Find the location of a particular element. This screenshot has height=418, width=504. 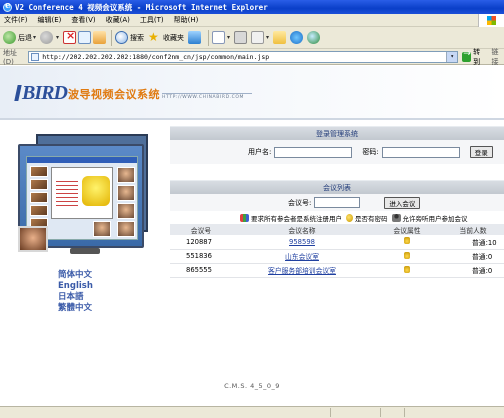

legend-anonymous: 允许旁听用户参加会议 is located at coordinates (435, 218).